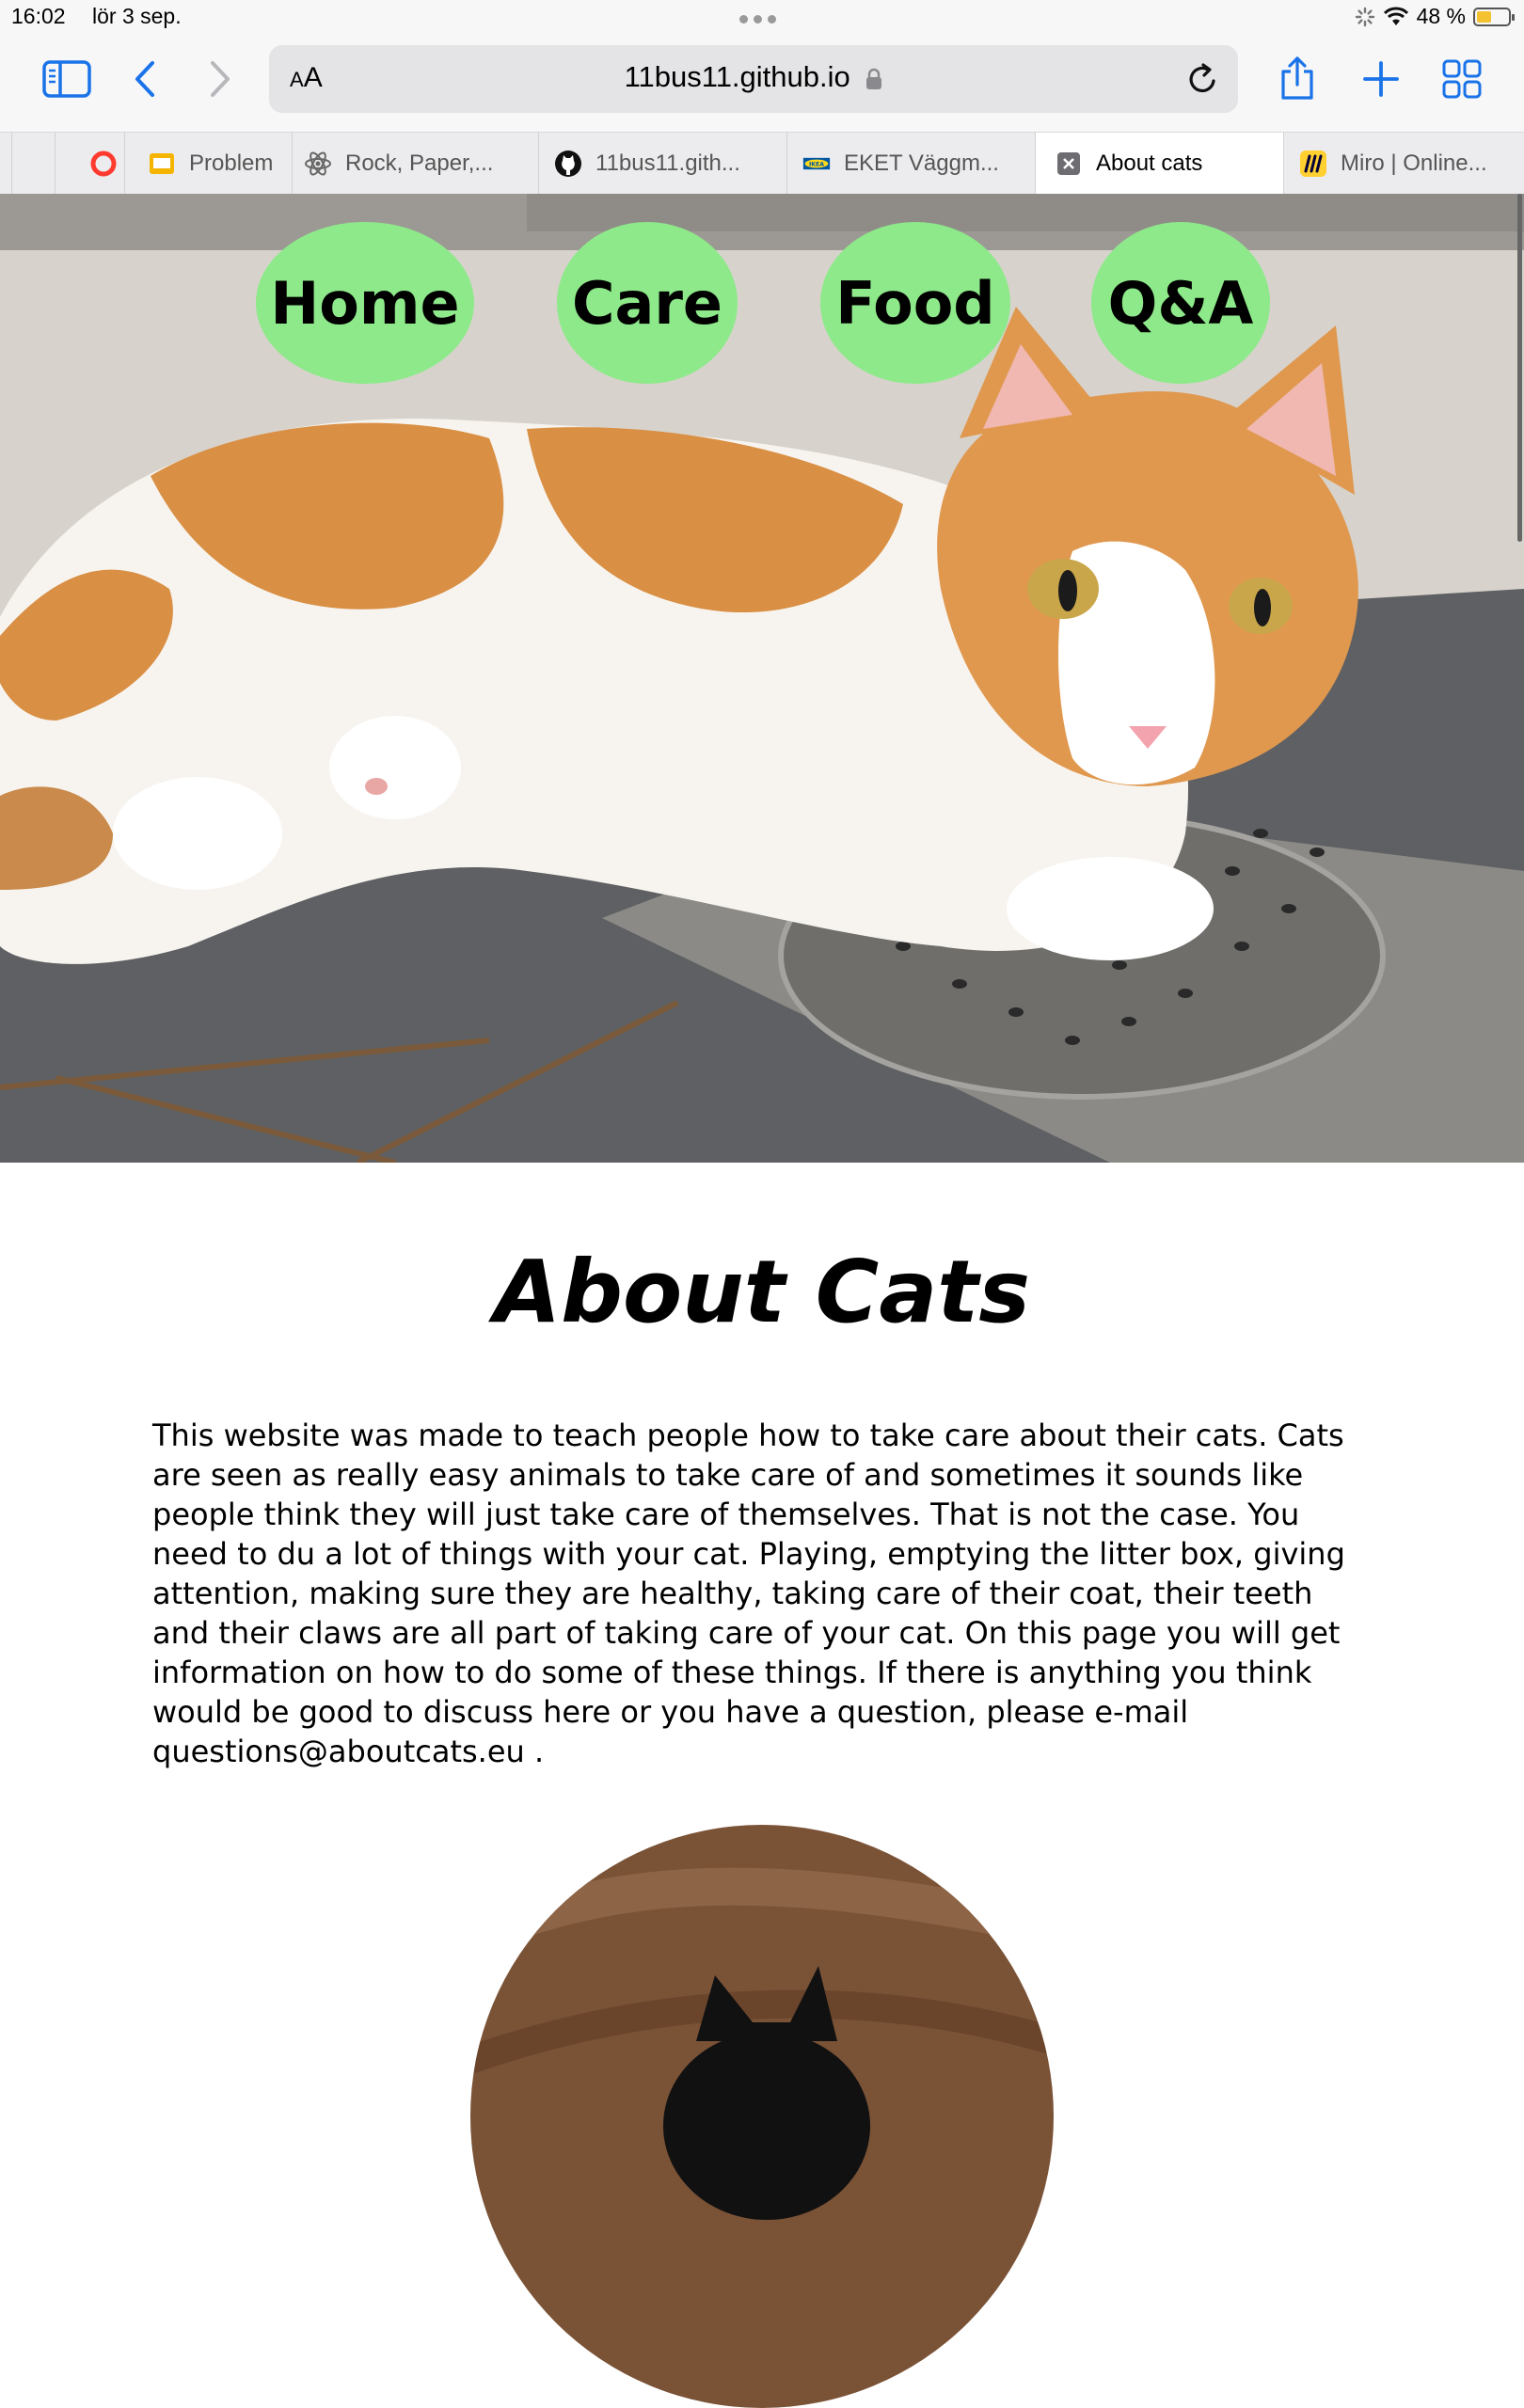  I want to click on tab-problem: Problem, so click(208, 164).